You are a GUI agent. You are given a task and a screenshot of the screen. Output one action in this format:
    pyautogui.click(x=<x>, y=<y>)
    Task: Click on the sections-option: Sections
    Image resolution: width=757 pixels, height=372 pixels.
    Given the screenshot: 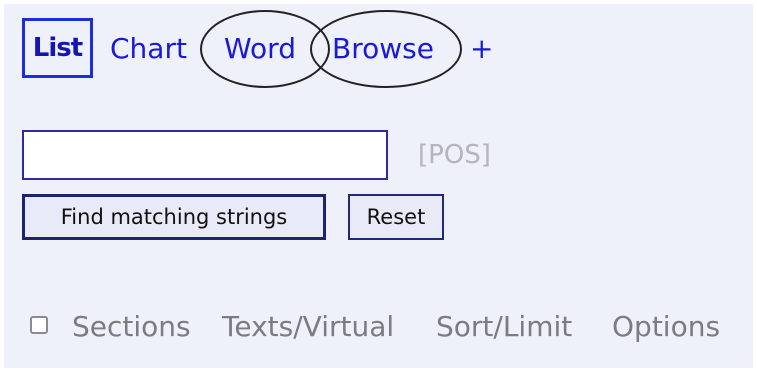 What is the action you would take?
    pyautogui.click(x=131, y=327)
    